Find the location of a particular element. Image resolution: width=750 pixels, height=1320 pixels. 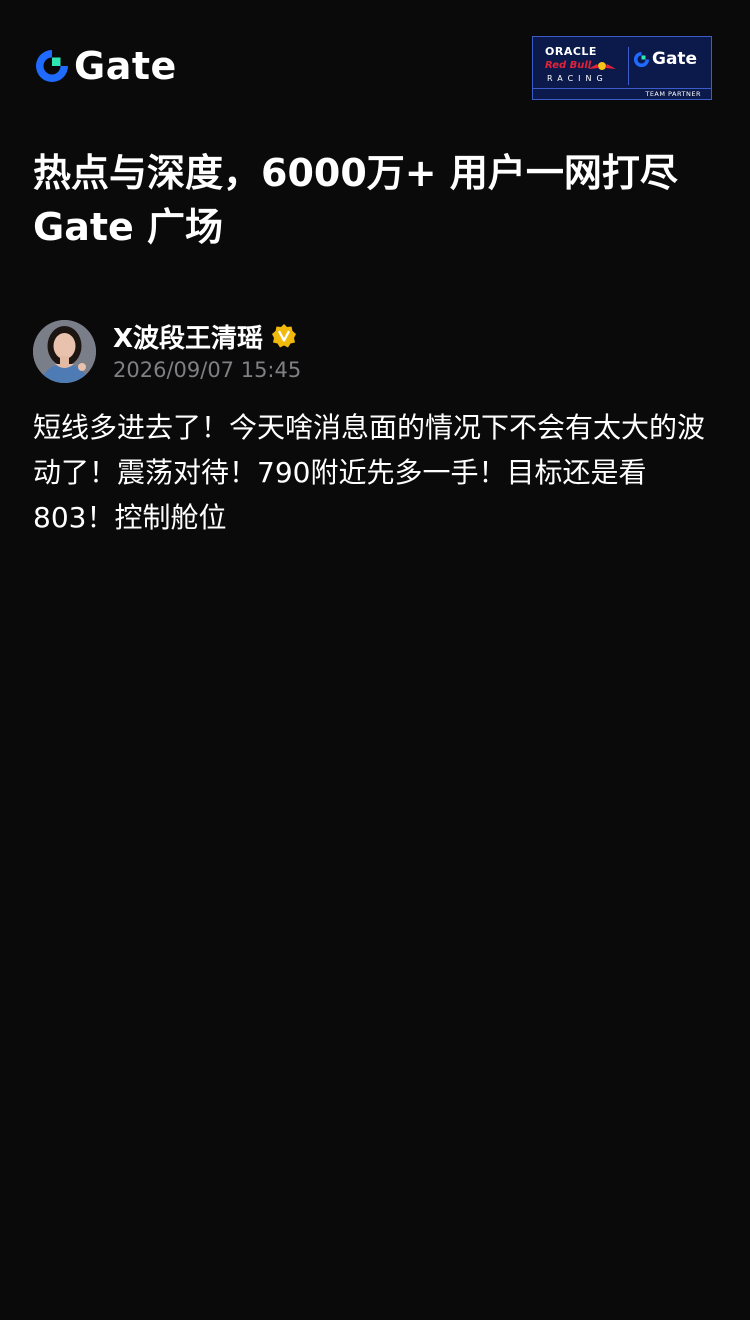

verified-badge-icon is located at coordinates (284, 336).